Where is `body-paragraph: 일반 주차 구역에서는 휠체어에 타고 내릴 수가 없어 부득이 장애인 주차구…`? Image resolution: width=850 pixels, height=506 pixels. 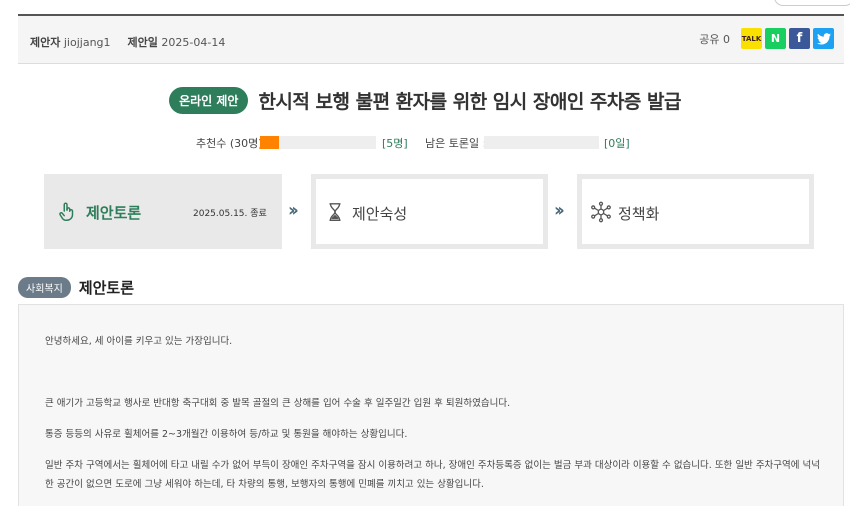
body-paragraph: 일반 주차 구역에서는 휠체어에 타고 내릴 수가 없어 부득이 장애인 주차구… is located at coordinates (433, 465).